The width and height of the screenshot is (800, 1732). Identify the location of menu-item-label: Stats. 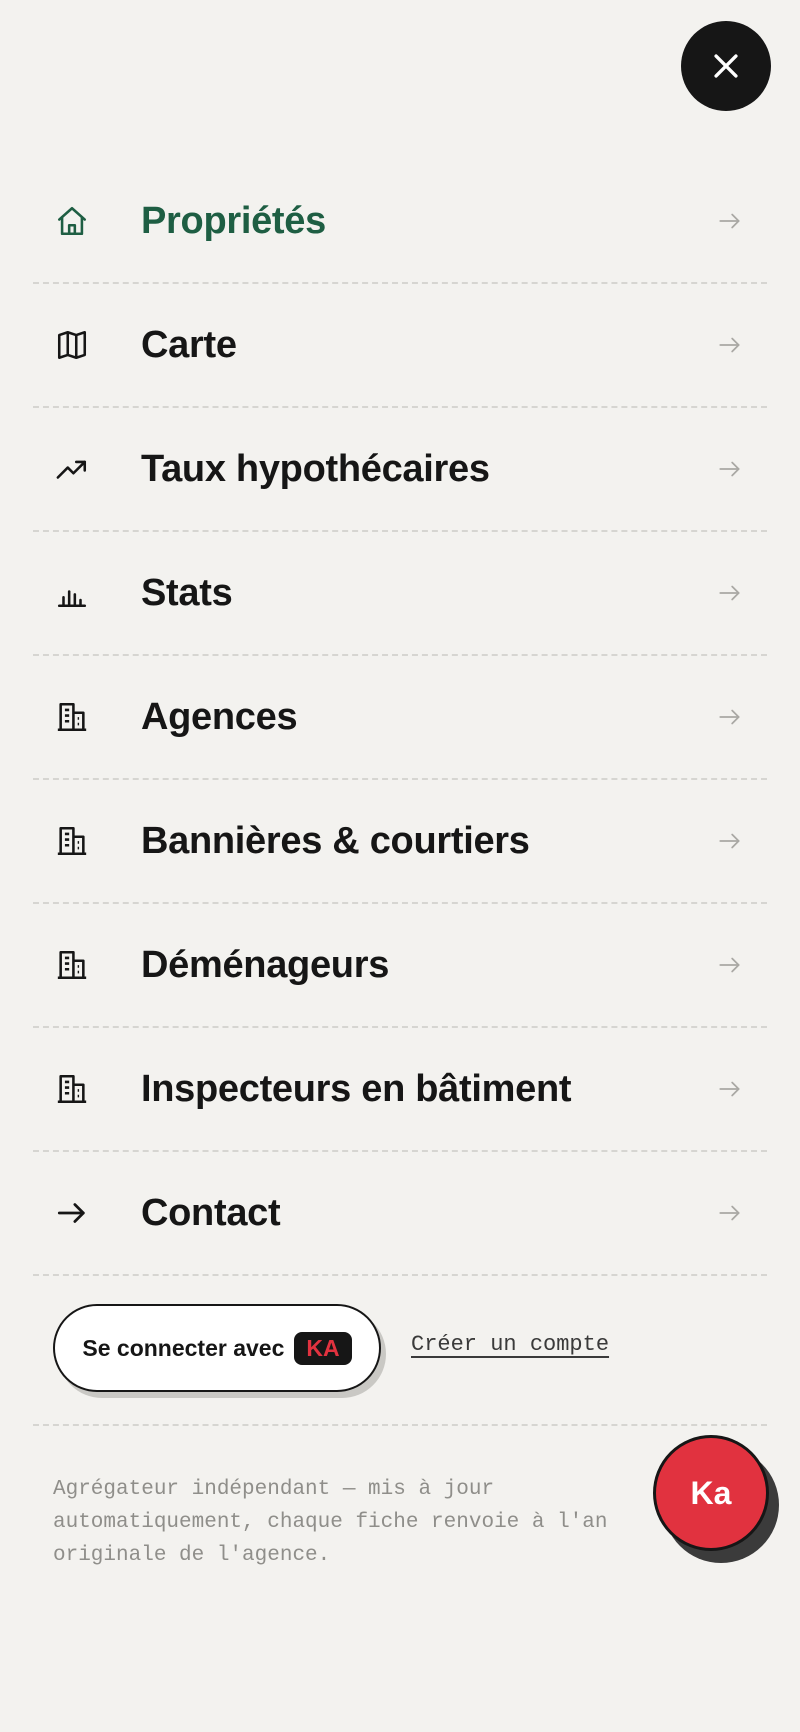
(187, 592).